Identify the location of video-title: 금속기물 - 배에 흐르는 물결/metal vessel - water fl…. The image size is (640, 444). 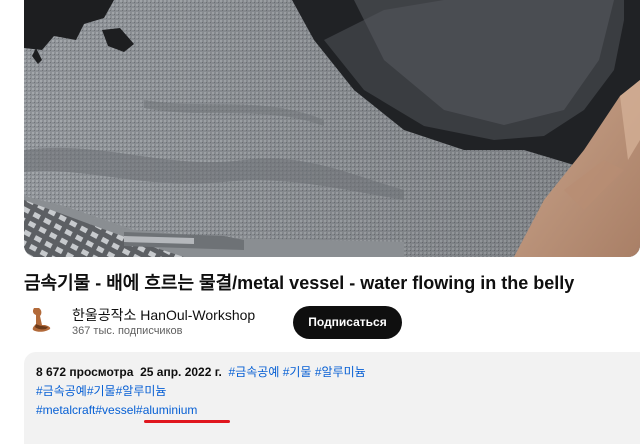
(299, 283).